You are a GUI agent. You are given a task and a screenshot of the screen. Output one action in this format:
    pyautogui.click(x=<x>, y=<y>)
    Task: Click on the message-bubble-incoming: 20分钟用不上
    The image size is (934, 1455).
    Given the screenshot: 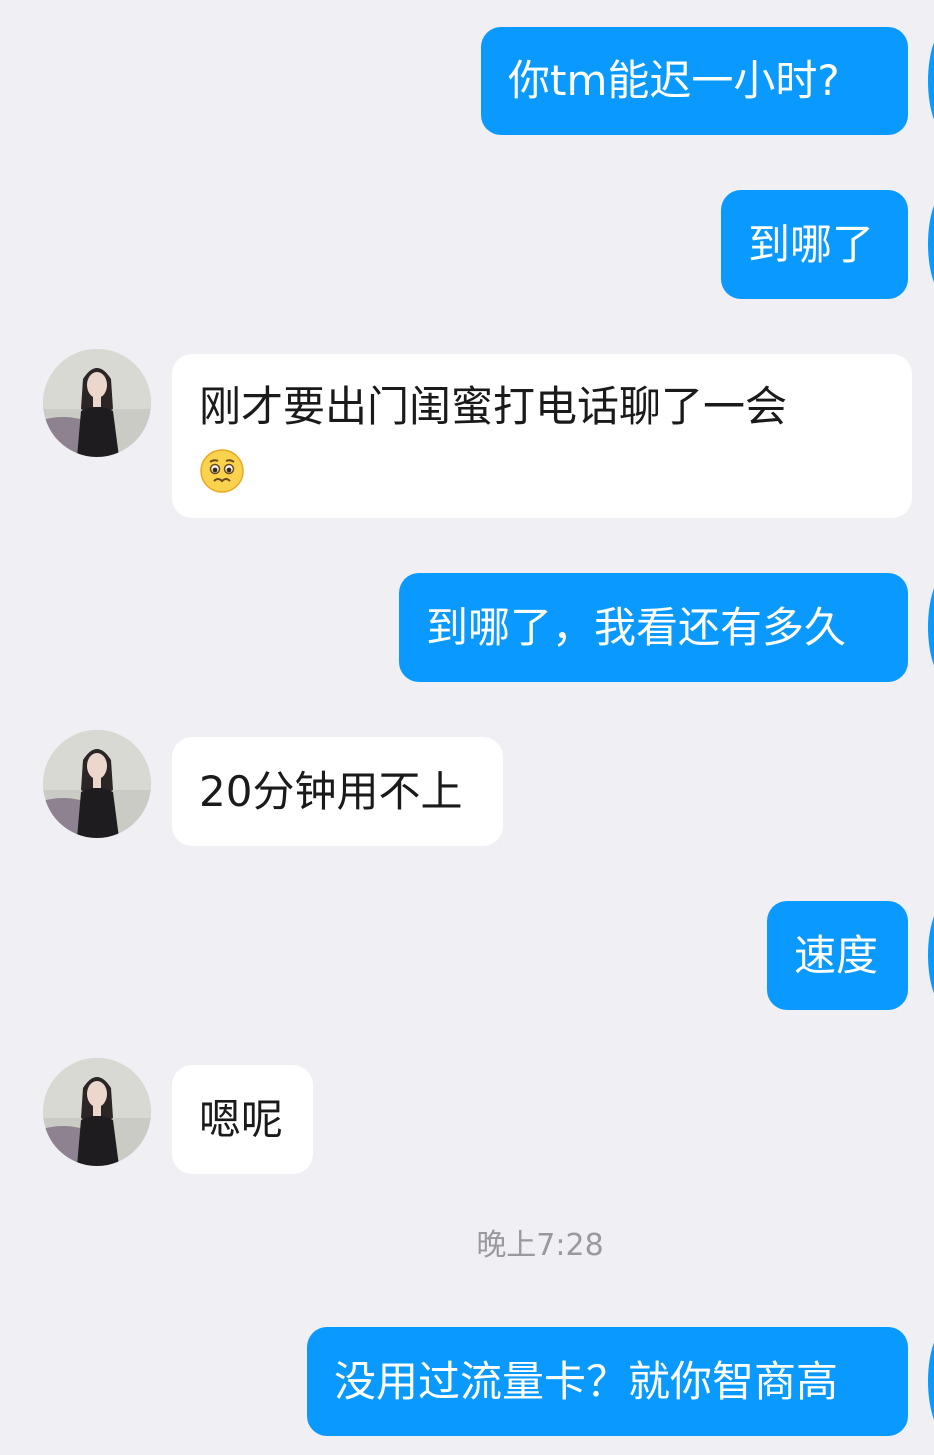 What is the action you would take?
    pyautogui.click(x=337, y=791)
    